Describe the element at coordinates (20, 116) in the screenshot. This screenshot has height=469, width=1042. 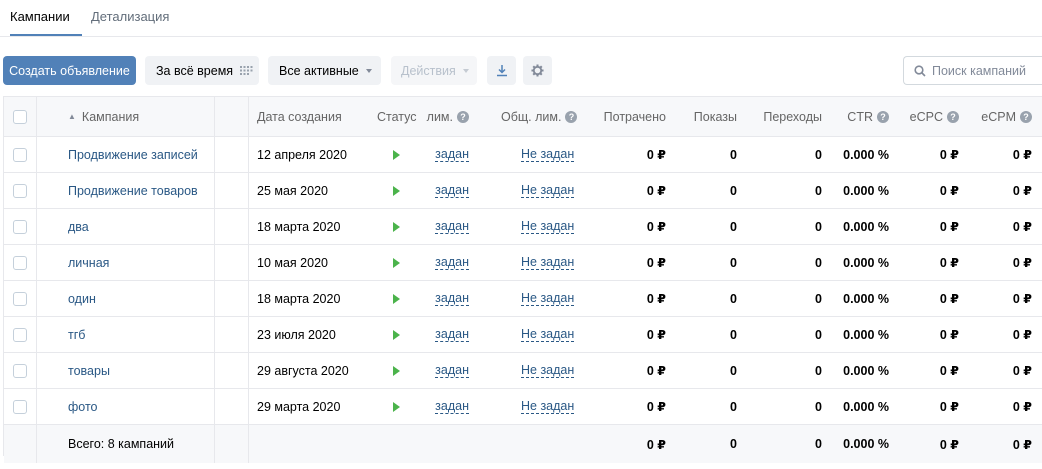
I see `select-all-checkbox` at that location.